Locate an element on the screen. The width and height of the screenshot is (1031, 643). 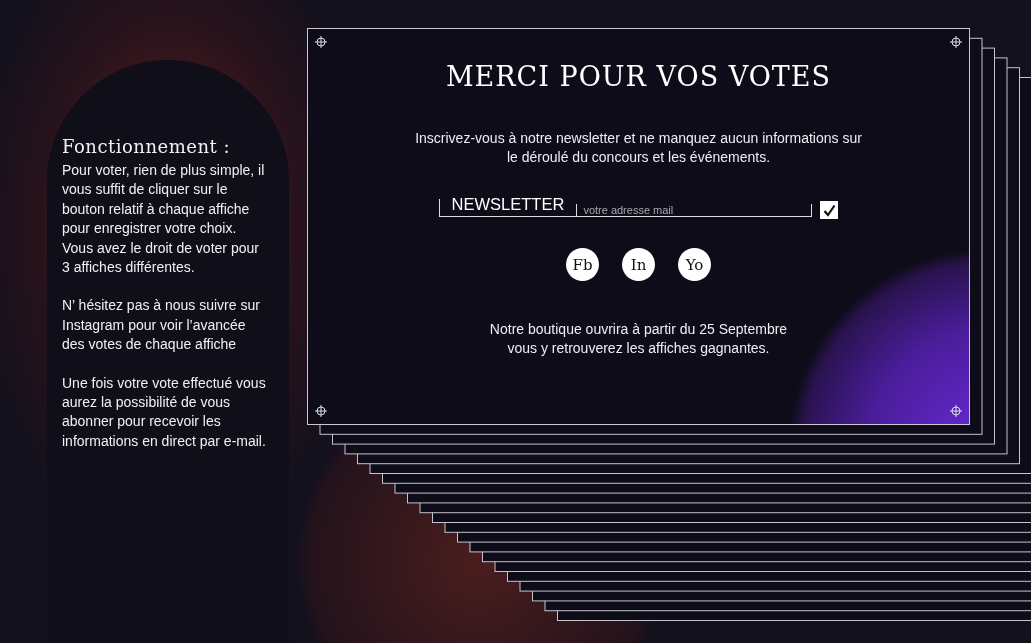
social-link: Yo is located at coordinates (694, 264).